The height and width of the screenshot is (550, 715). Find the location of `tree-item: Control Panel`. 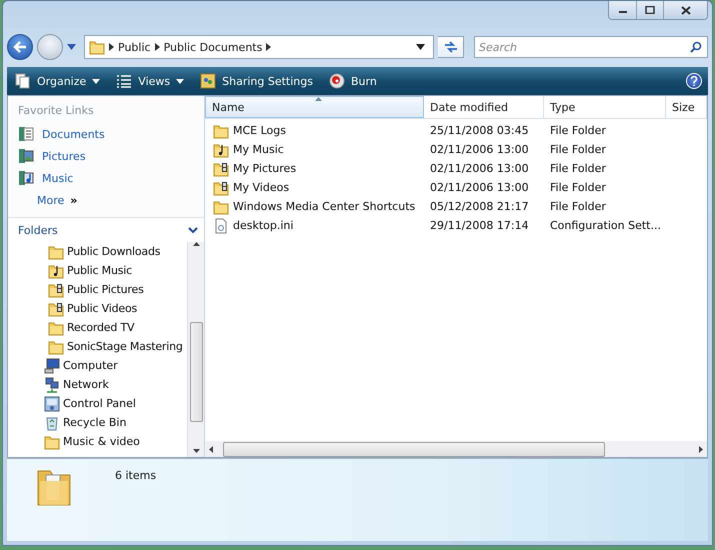

tree-item: Control Panel is located at coordinates (72, 403).